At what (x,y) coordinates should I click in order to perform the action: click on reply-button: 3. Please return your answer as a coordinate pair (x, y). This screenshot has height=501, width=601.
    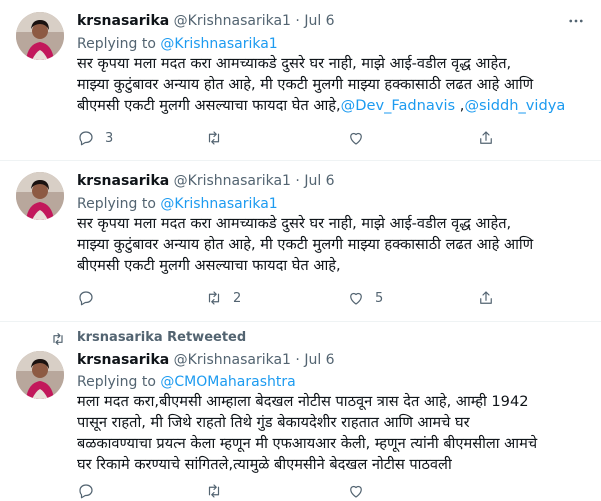
    Looking at the image, I should click on (95, 138).